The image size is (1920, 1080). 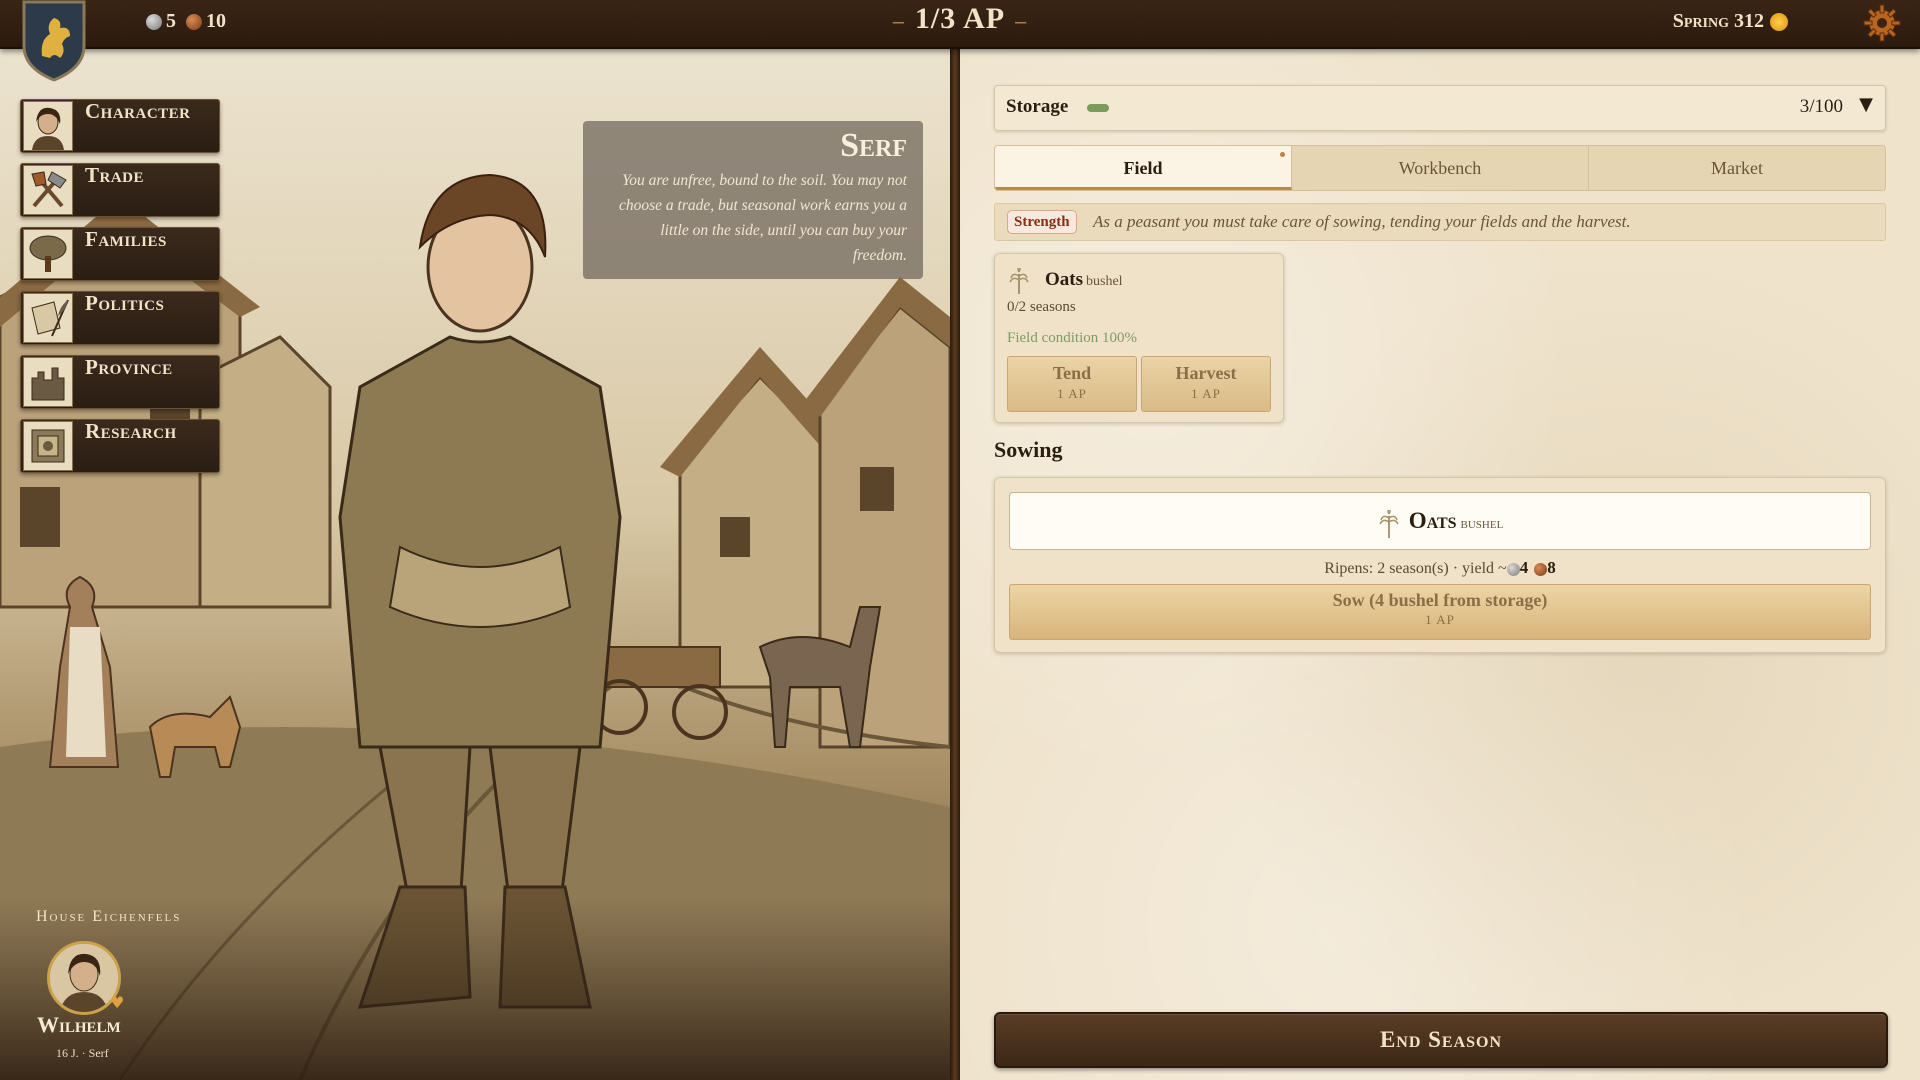 What do you see at coordinates (1064, 279) in the screenshot?
I see `crop-name: Oats` at bounding box center [1064, 279].